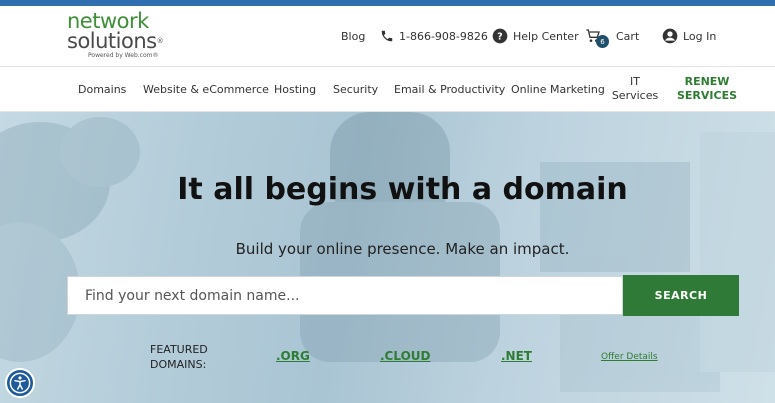 The image size is (775, 403). Describe the element at coordinates (179, 357) in the screenshot. I see `featured-domains-label: FEATURED DOMAINS:` at that location.